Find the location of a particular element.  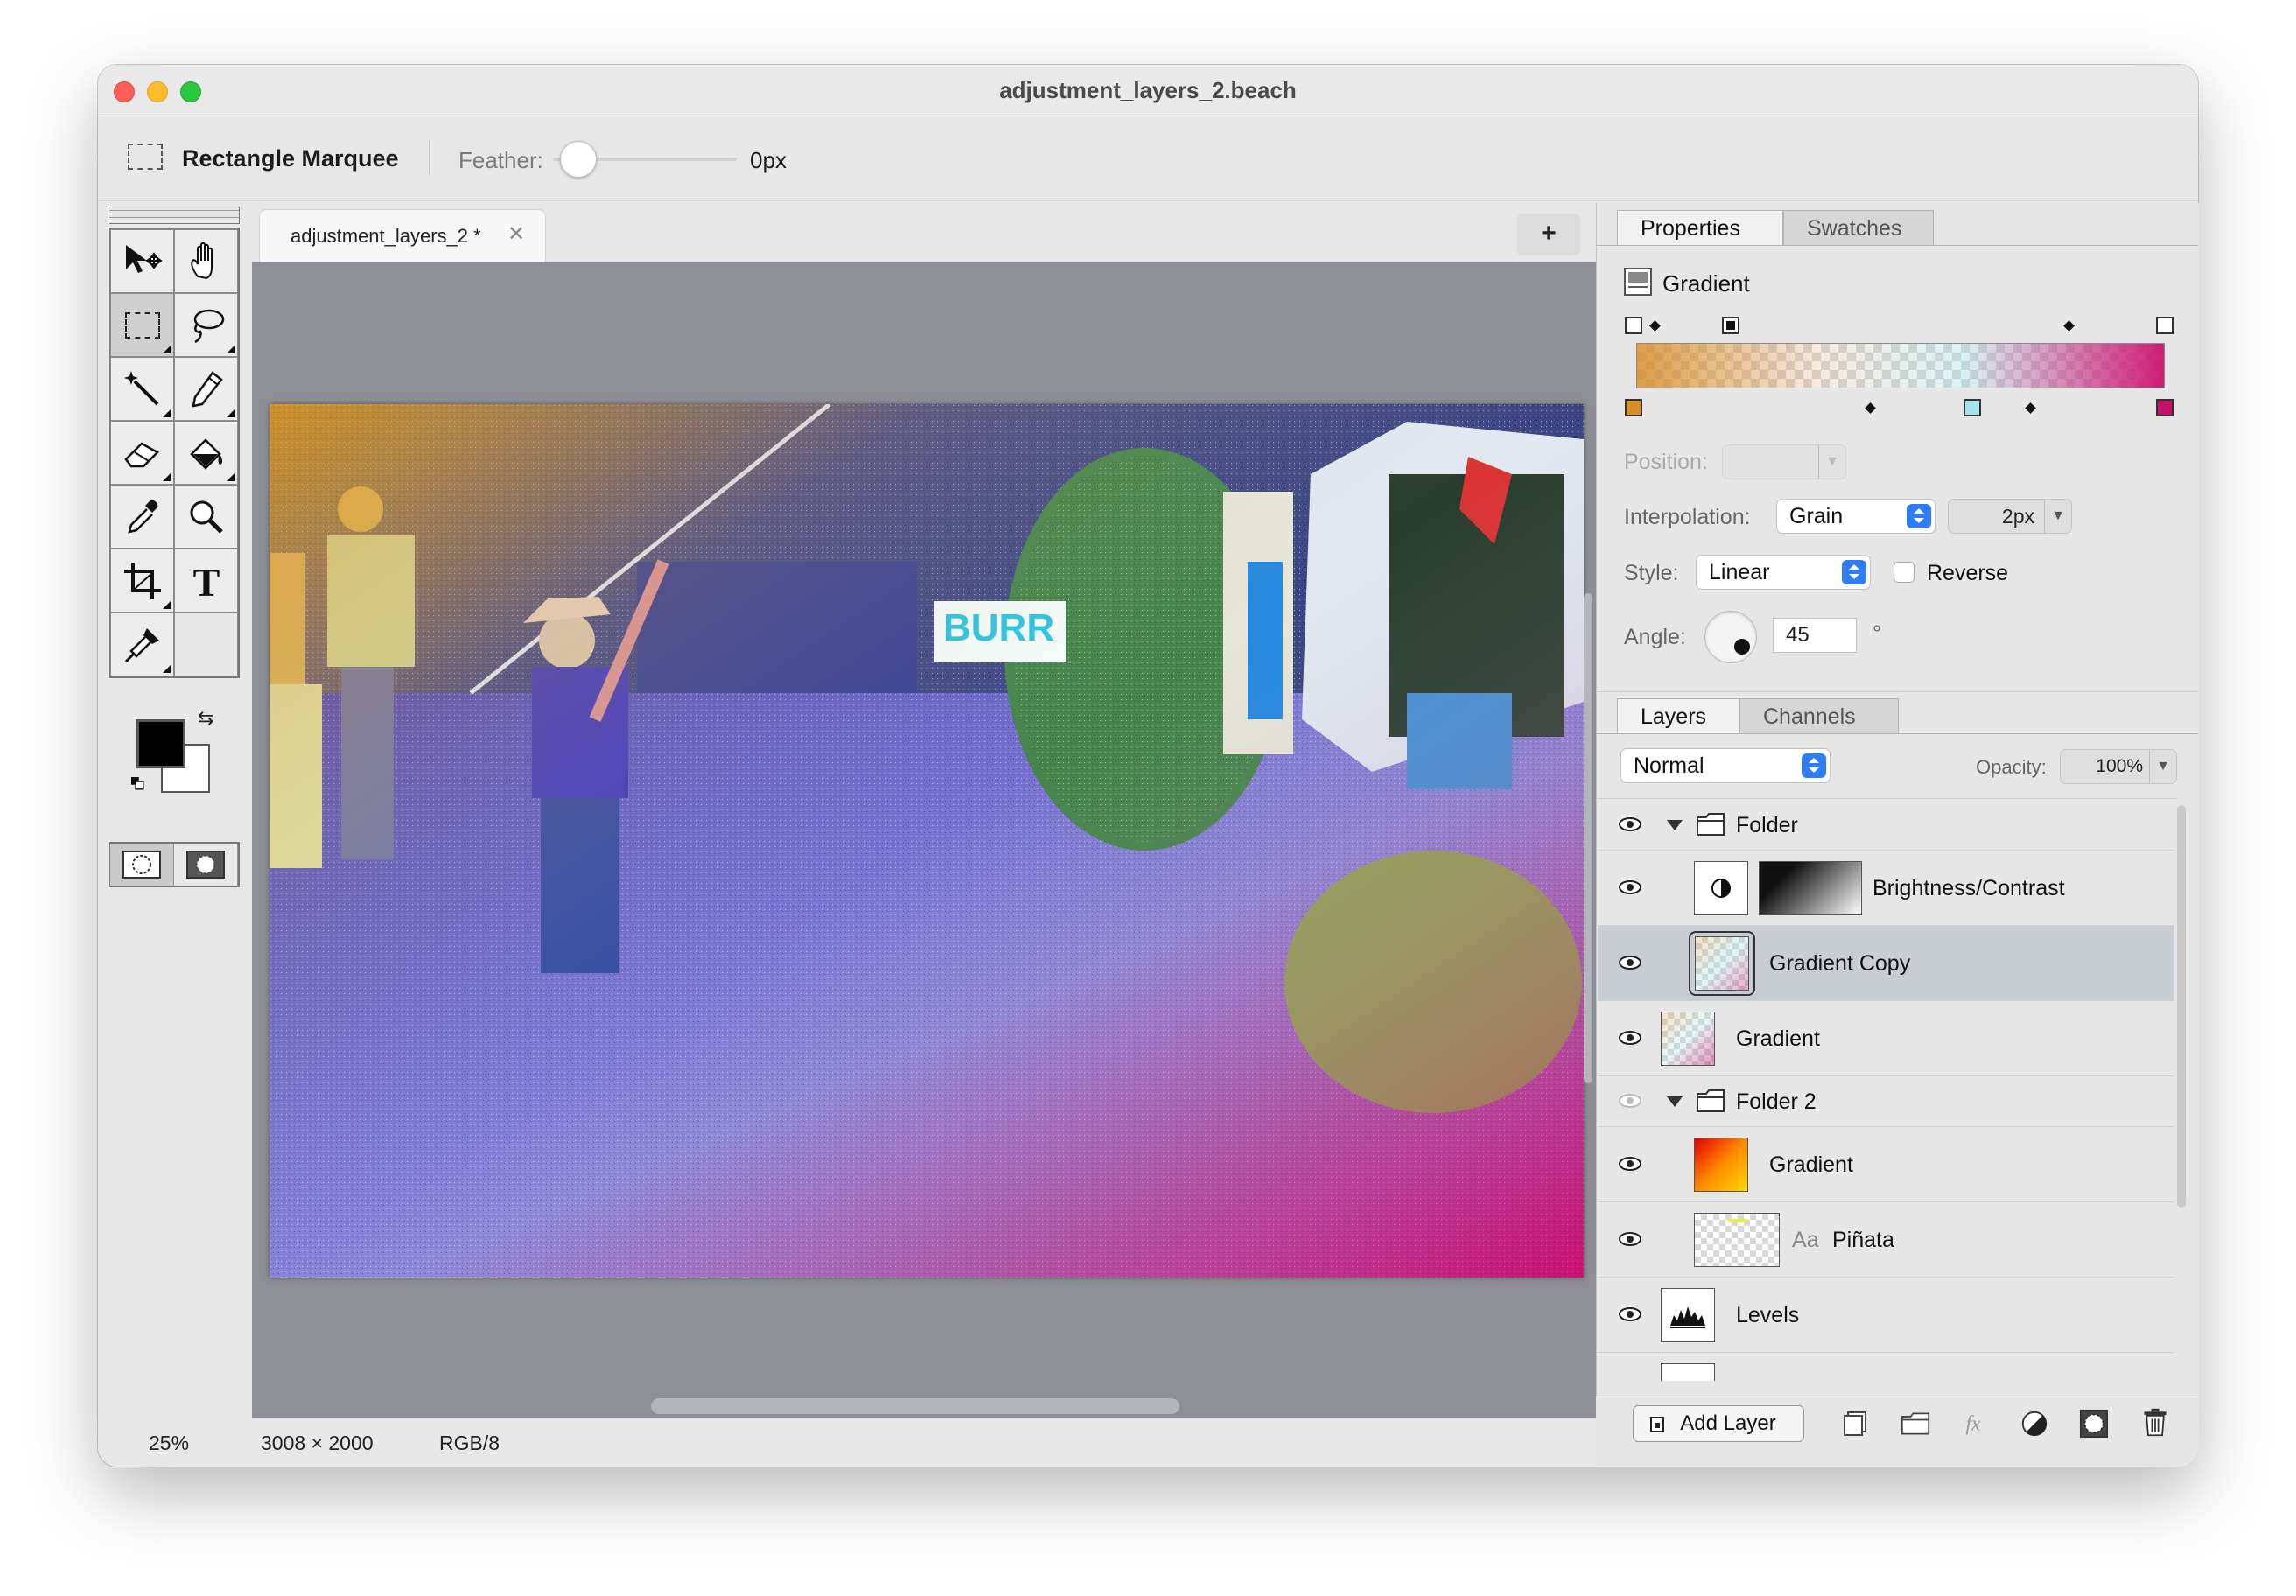

toolbox: T is located at coordinates (174, 453).